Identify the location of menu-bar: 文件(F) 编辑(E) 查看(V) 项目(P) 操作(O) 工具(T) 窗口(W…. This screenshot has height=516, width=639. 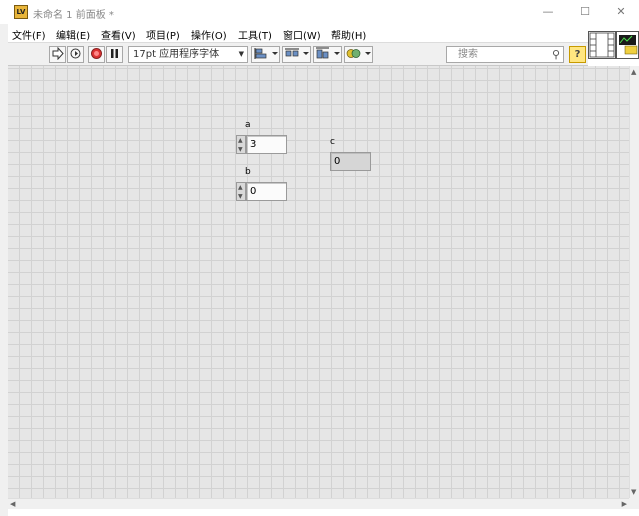
(323, 33).